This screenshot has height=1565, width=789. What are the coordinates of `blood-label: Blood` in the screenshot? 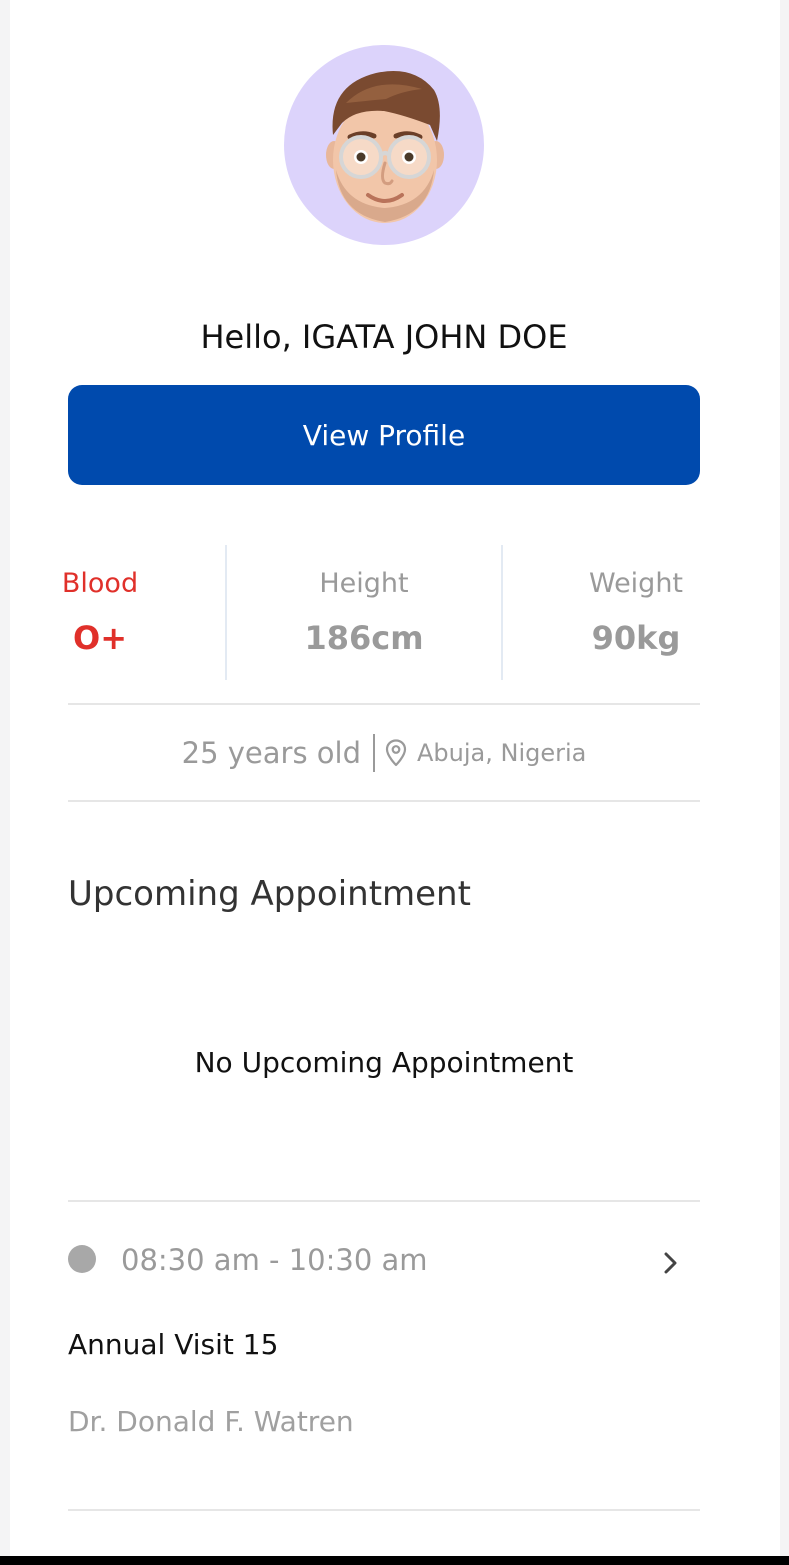 It's located at (100, 583).